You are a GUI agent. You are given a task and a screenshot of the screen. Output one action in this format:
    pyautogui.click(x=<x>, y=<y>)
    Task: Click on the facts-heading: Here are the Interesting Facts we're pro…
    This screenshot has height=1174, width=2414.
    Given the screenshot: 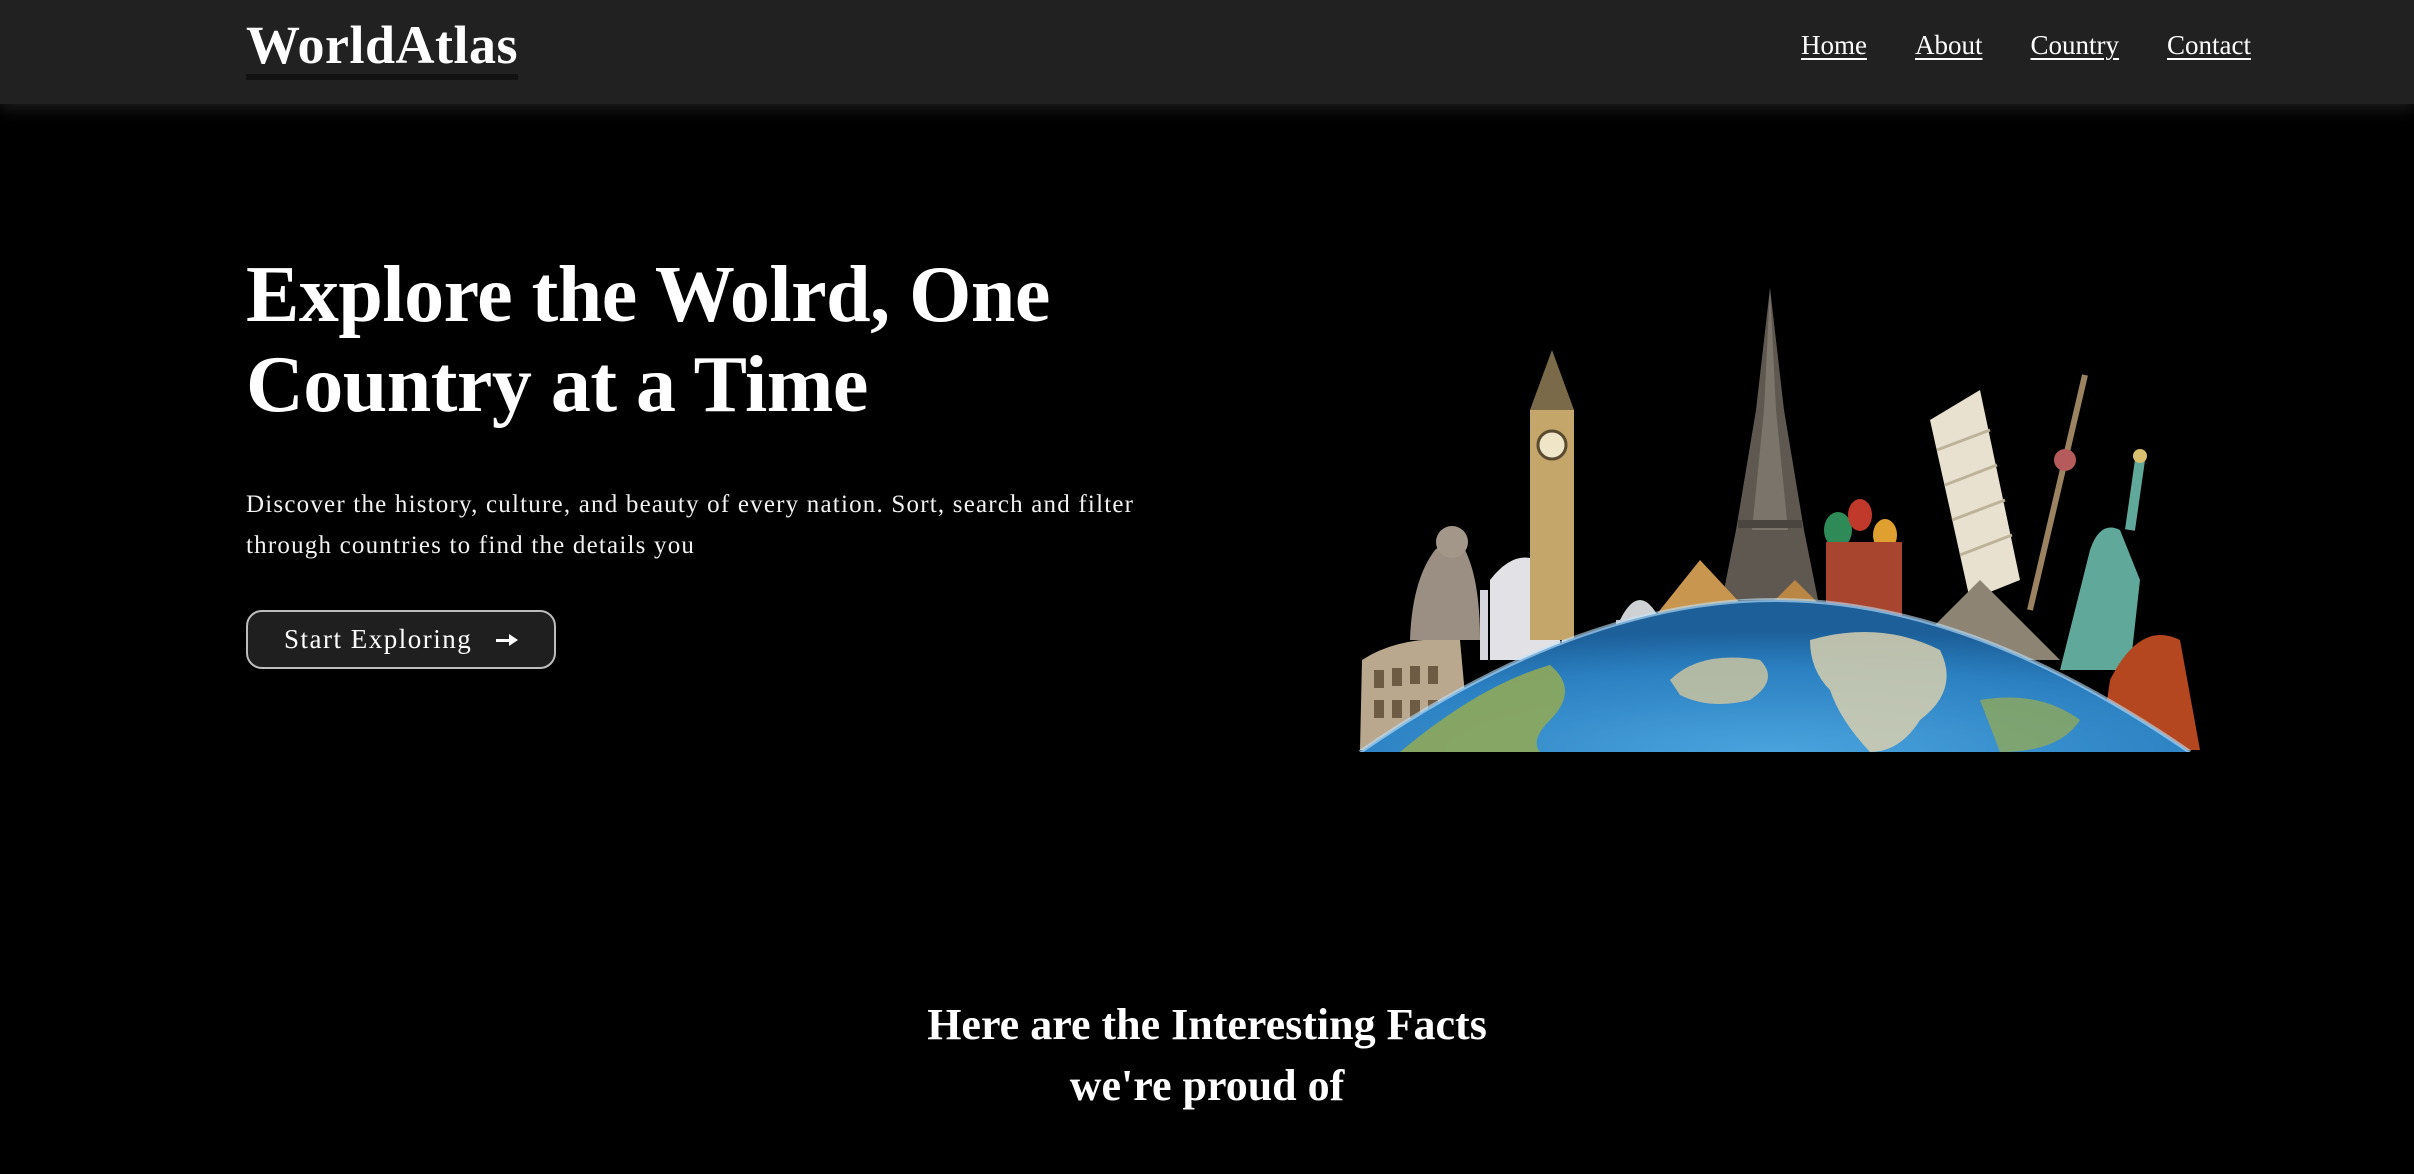 What is the action you would take?
    pyautogui.click(x=1207, y=1055)
    